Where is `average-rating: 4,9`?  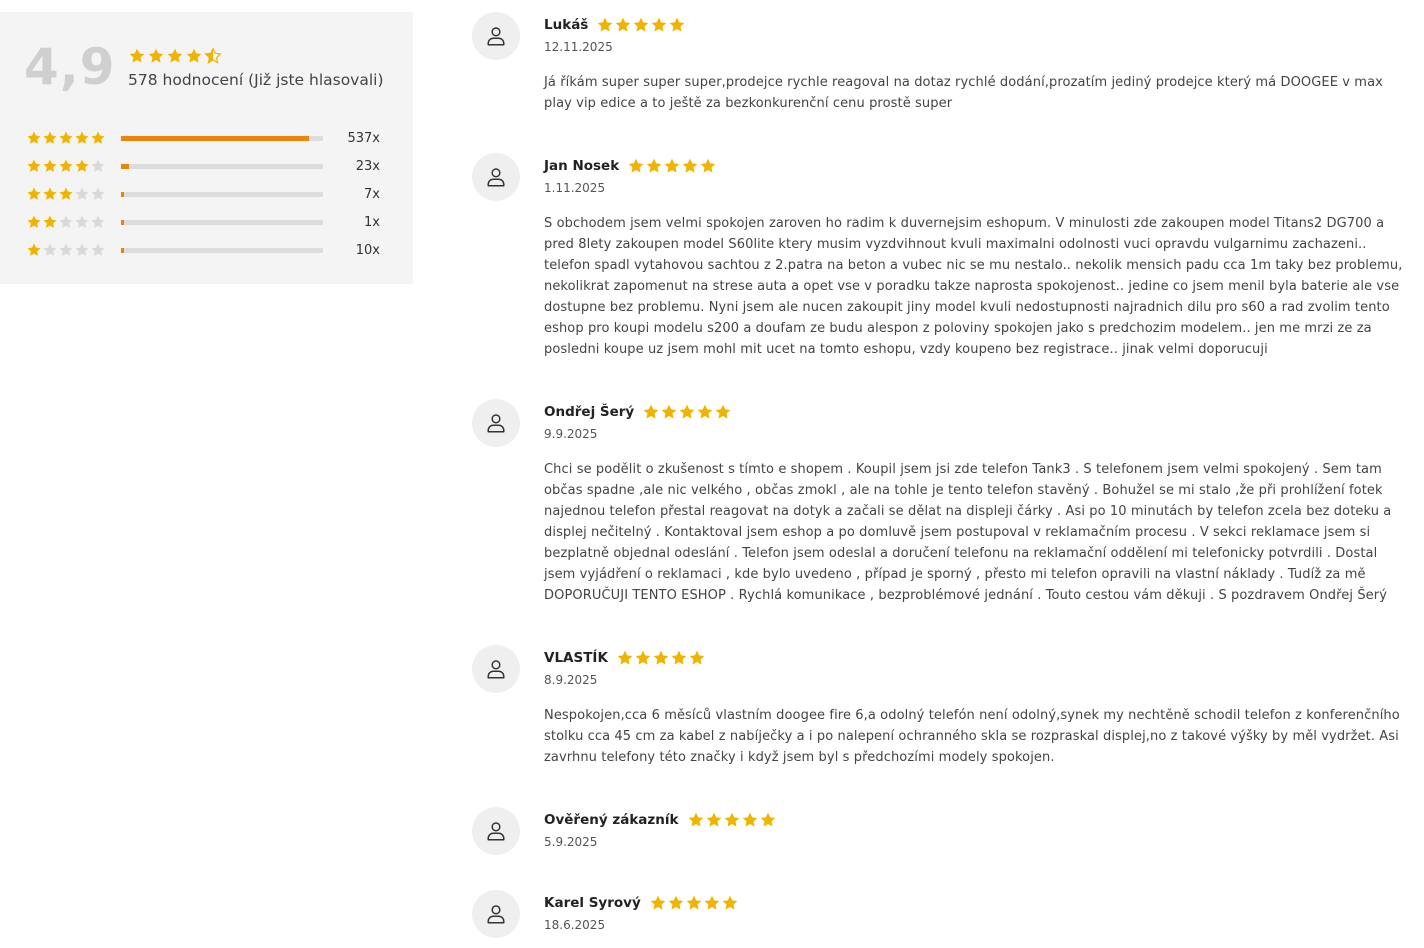
average-rating: 4,9 is located at coordinates (70, 67).